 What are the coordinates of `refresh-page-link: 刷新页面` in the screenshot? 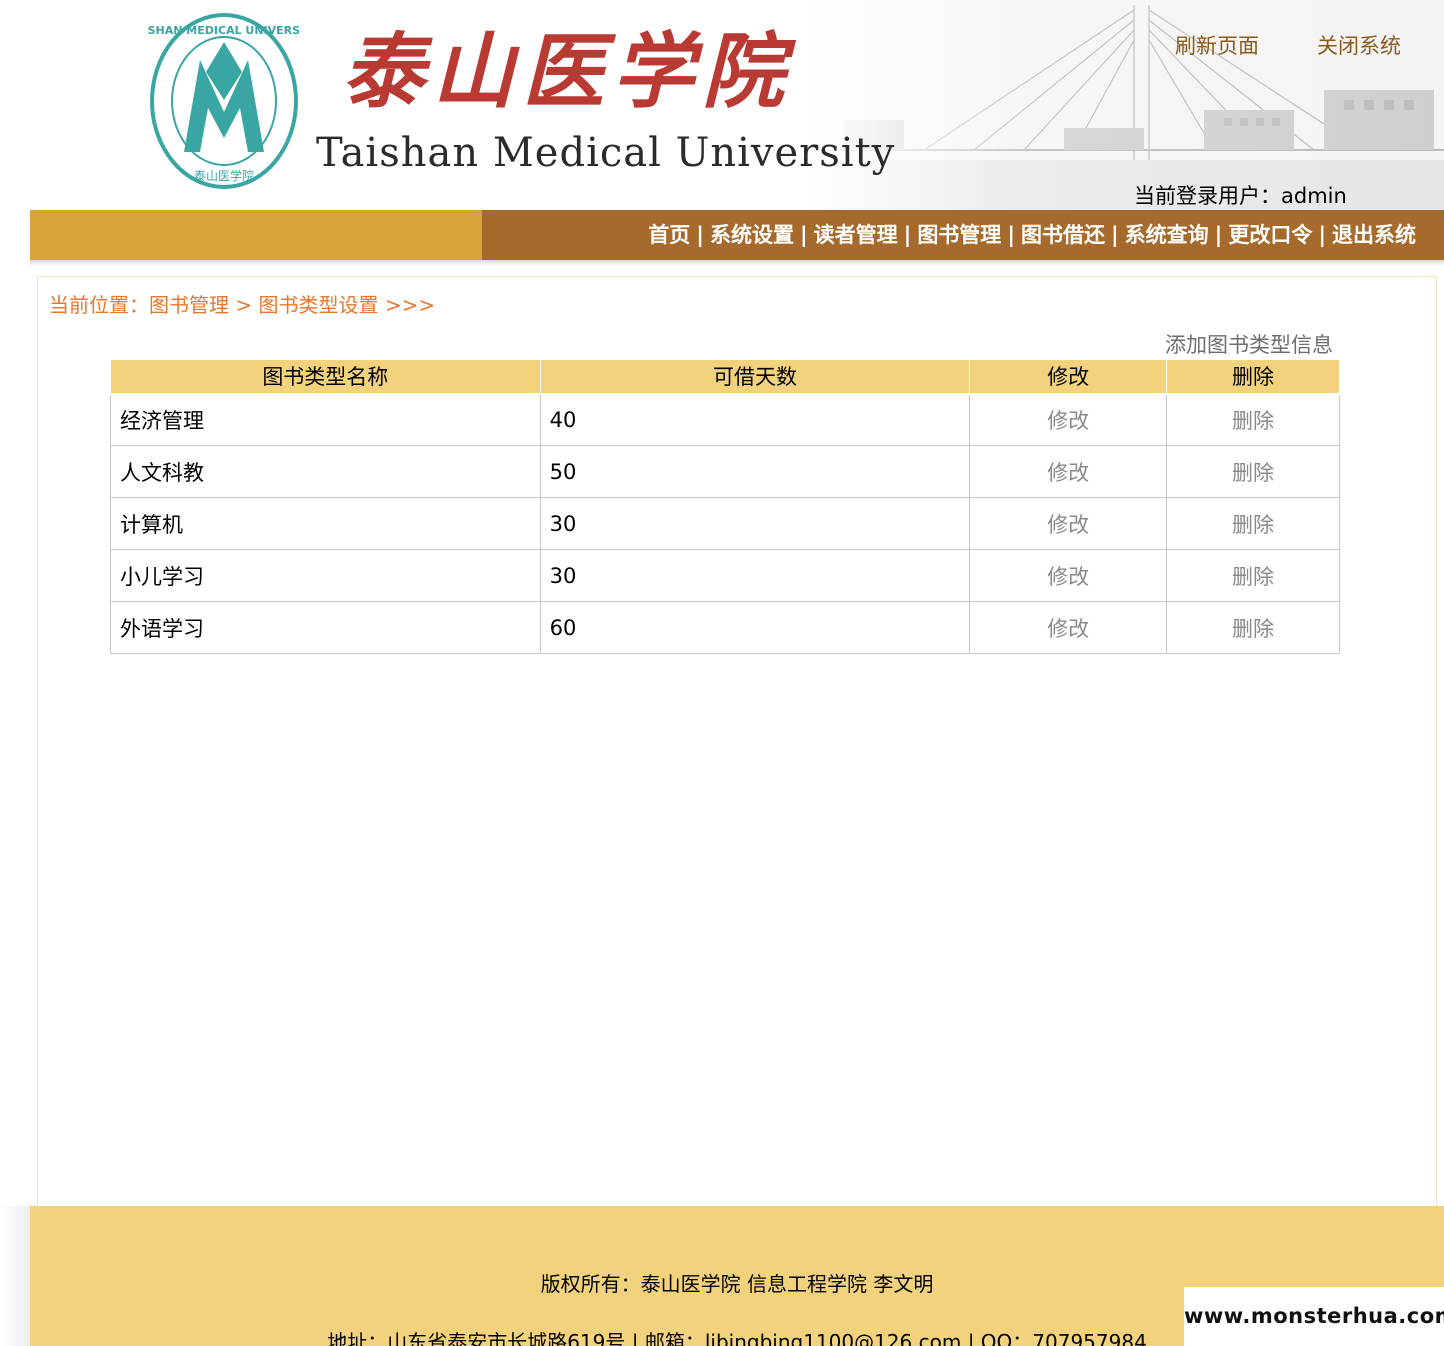 It's located at (1217, 45).